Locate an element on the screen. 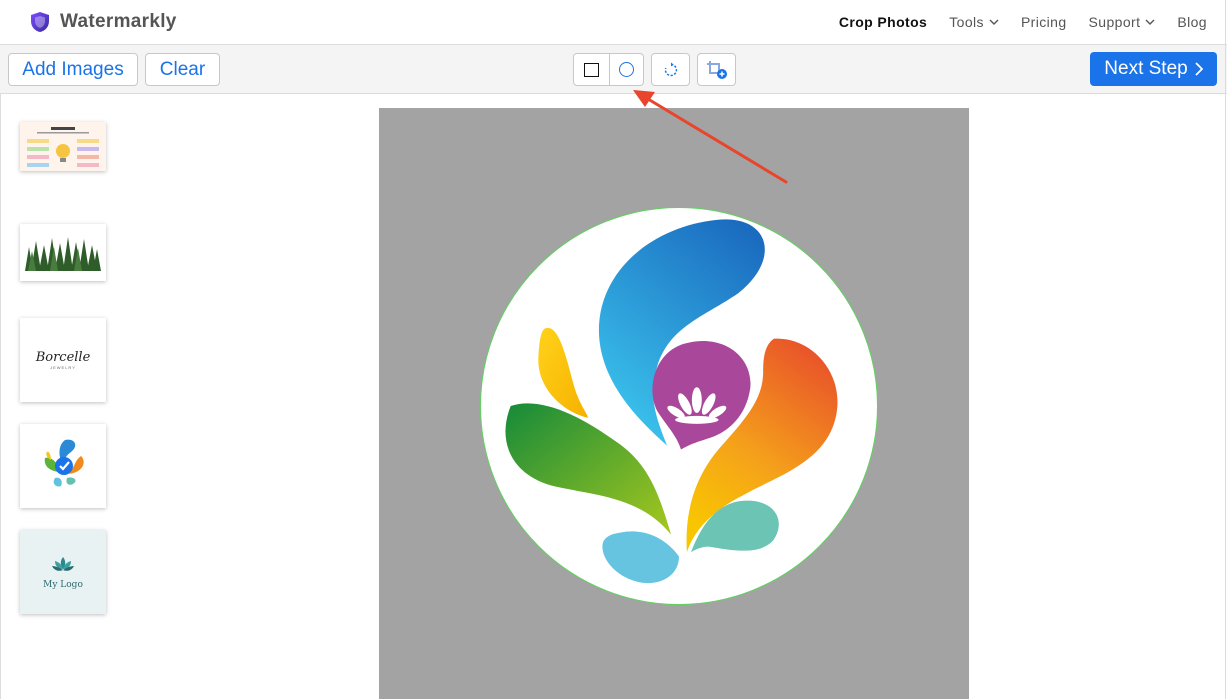  infographic-image is located at coordinates (63, 146).